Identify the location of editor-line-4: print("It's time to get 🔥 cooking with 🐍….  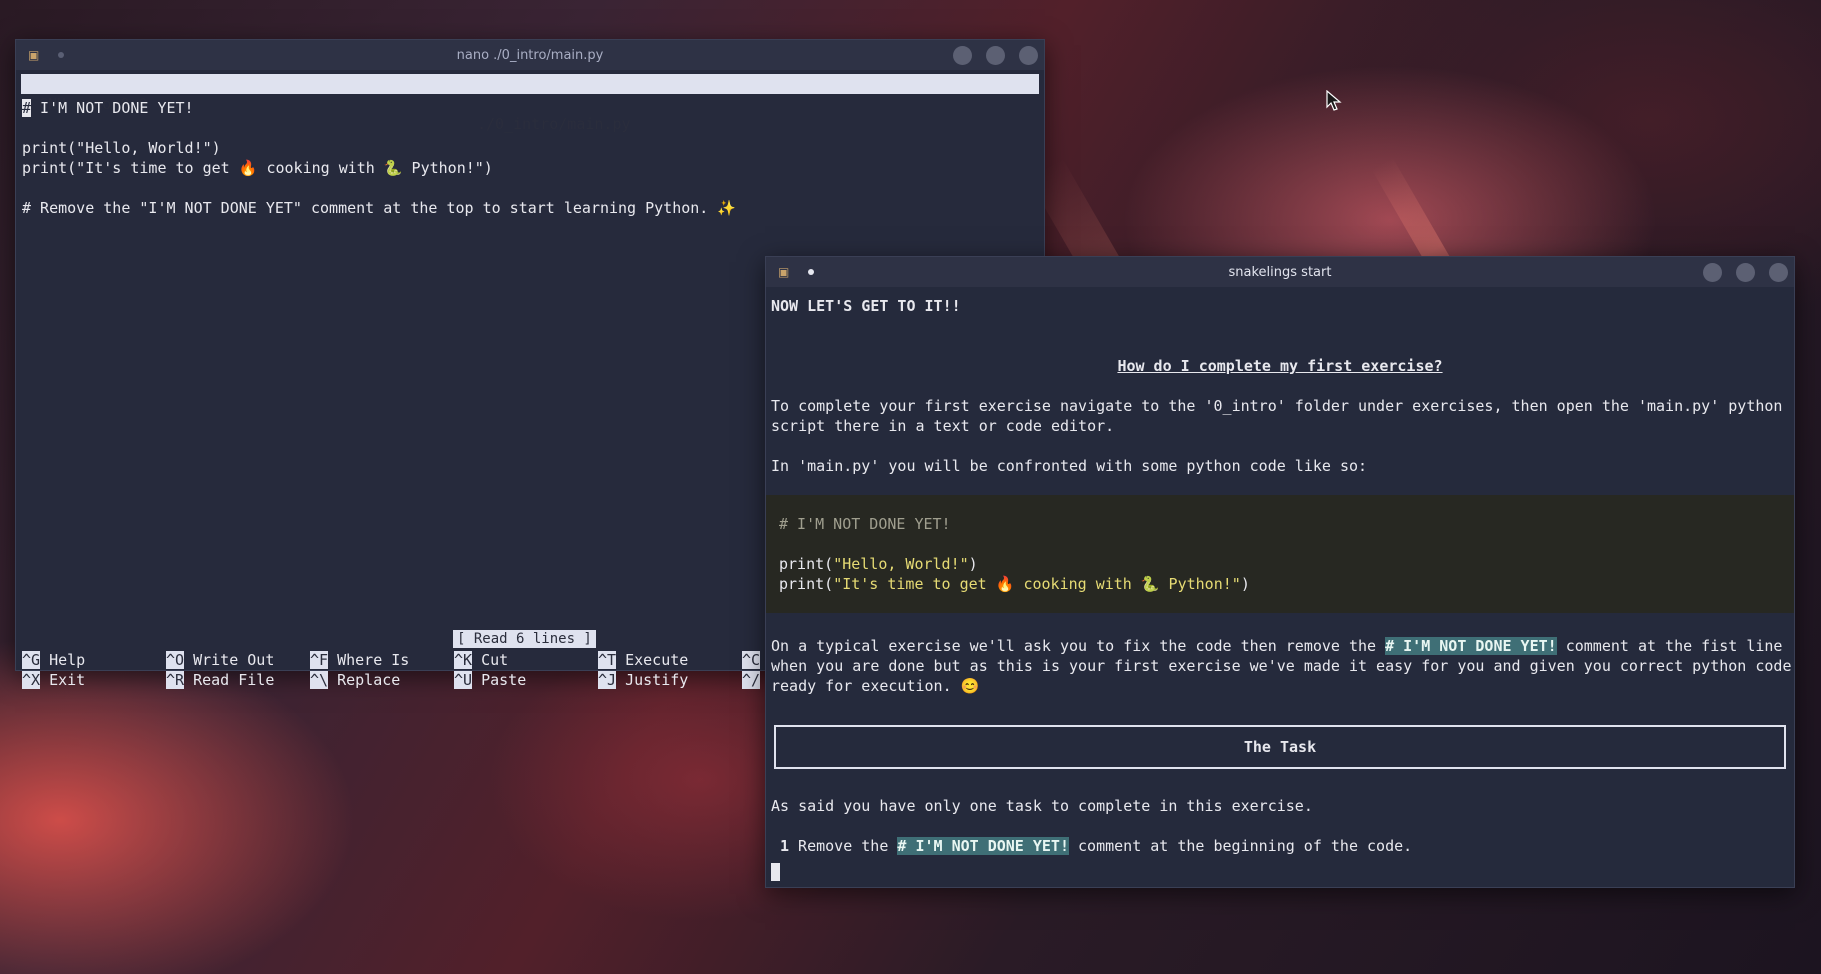
(257, 168).